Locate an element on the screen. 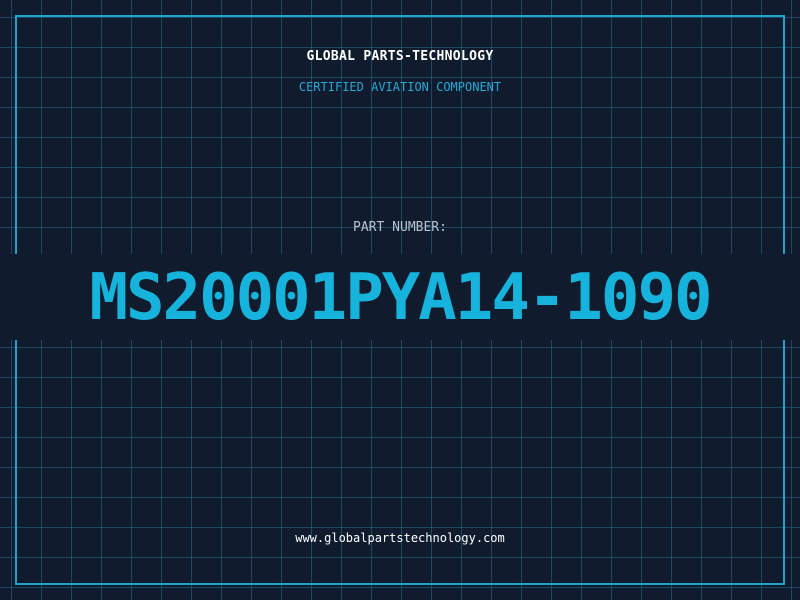 The width and height of the screenshot is (800, 600). part-number-label: PART NUMBER: is located at coordinates (400, 227).